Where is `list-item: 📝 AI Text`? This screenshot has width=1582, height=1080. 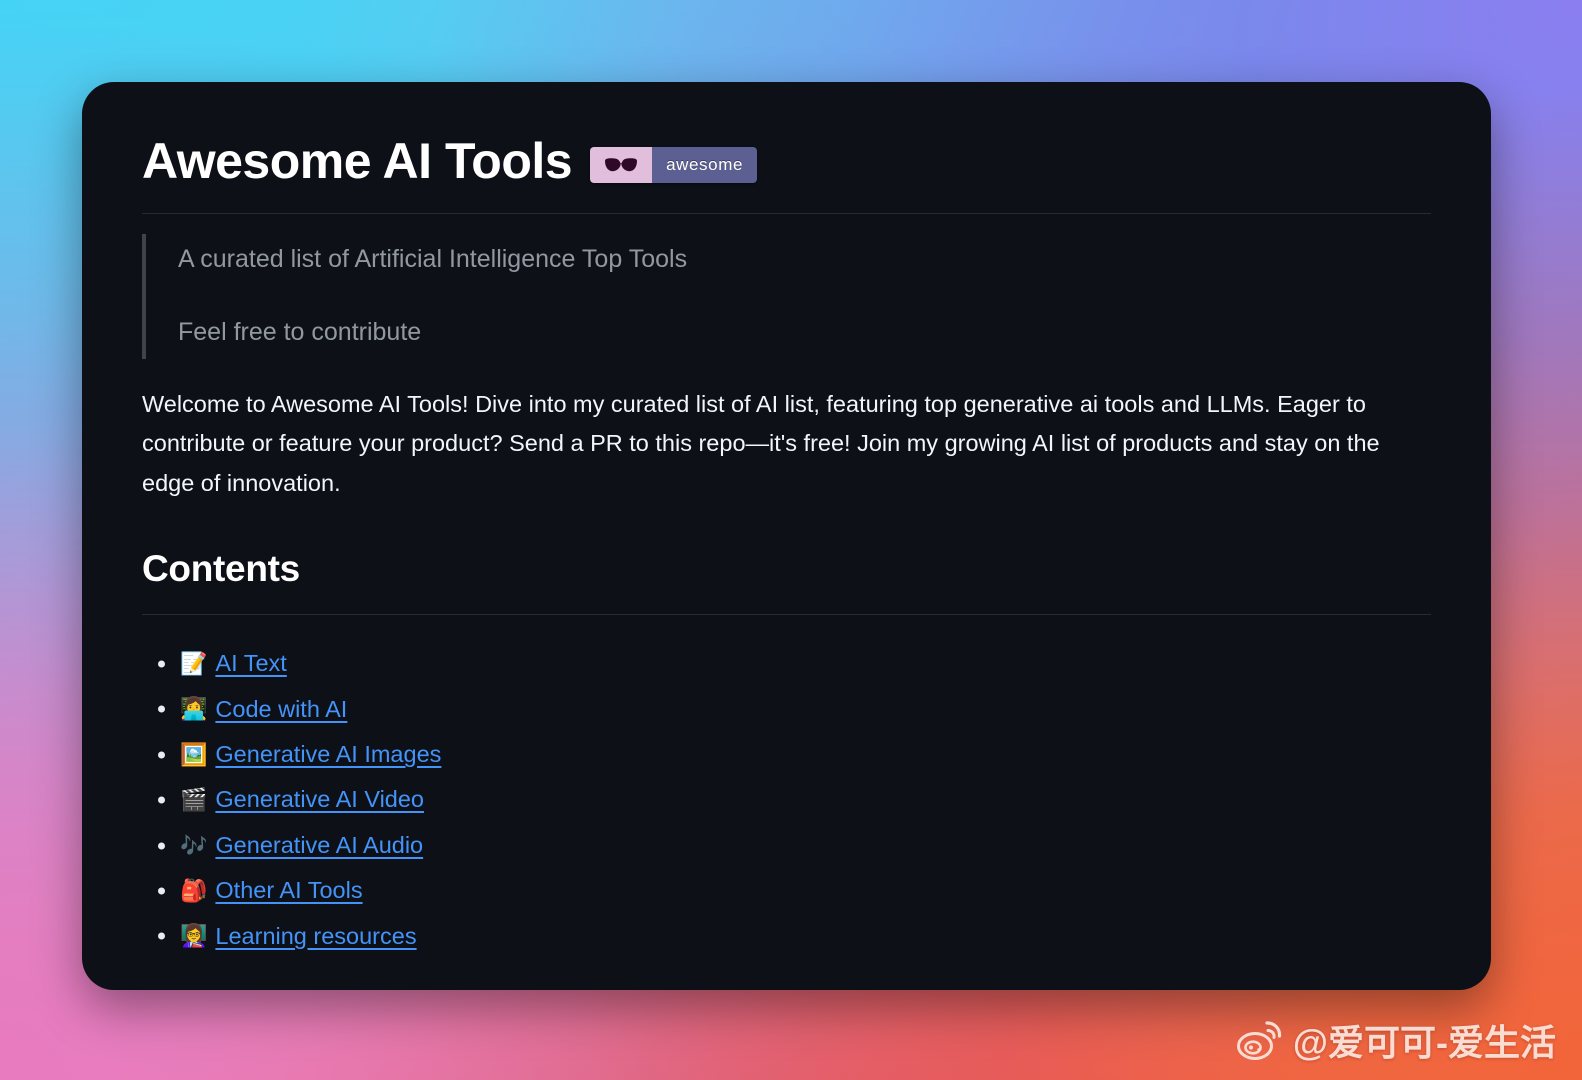 list-item: 📝 AI Text is located at coordinates (805, 663).